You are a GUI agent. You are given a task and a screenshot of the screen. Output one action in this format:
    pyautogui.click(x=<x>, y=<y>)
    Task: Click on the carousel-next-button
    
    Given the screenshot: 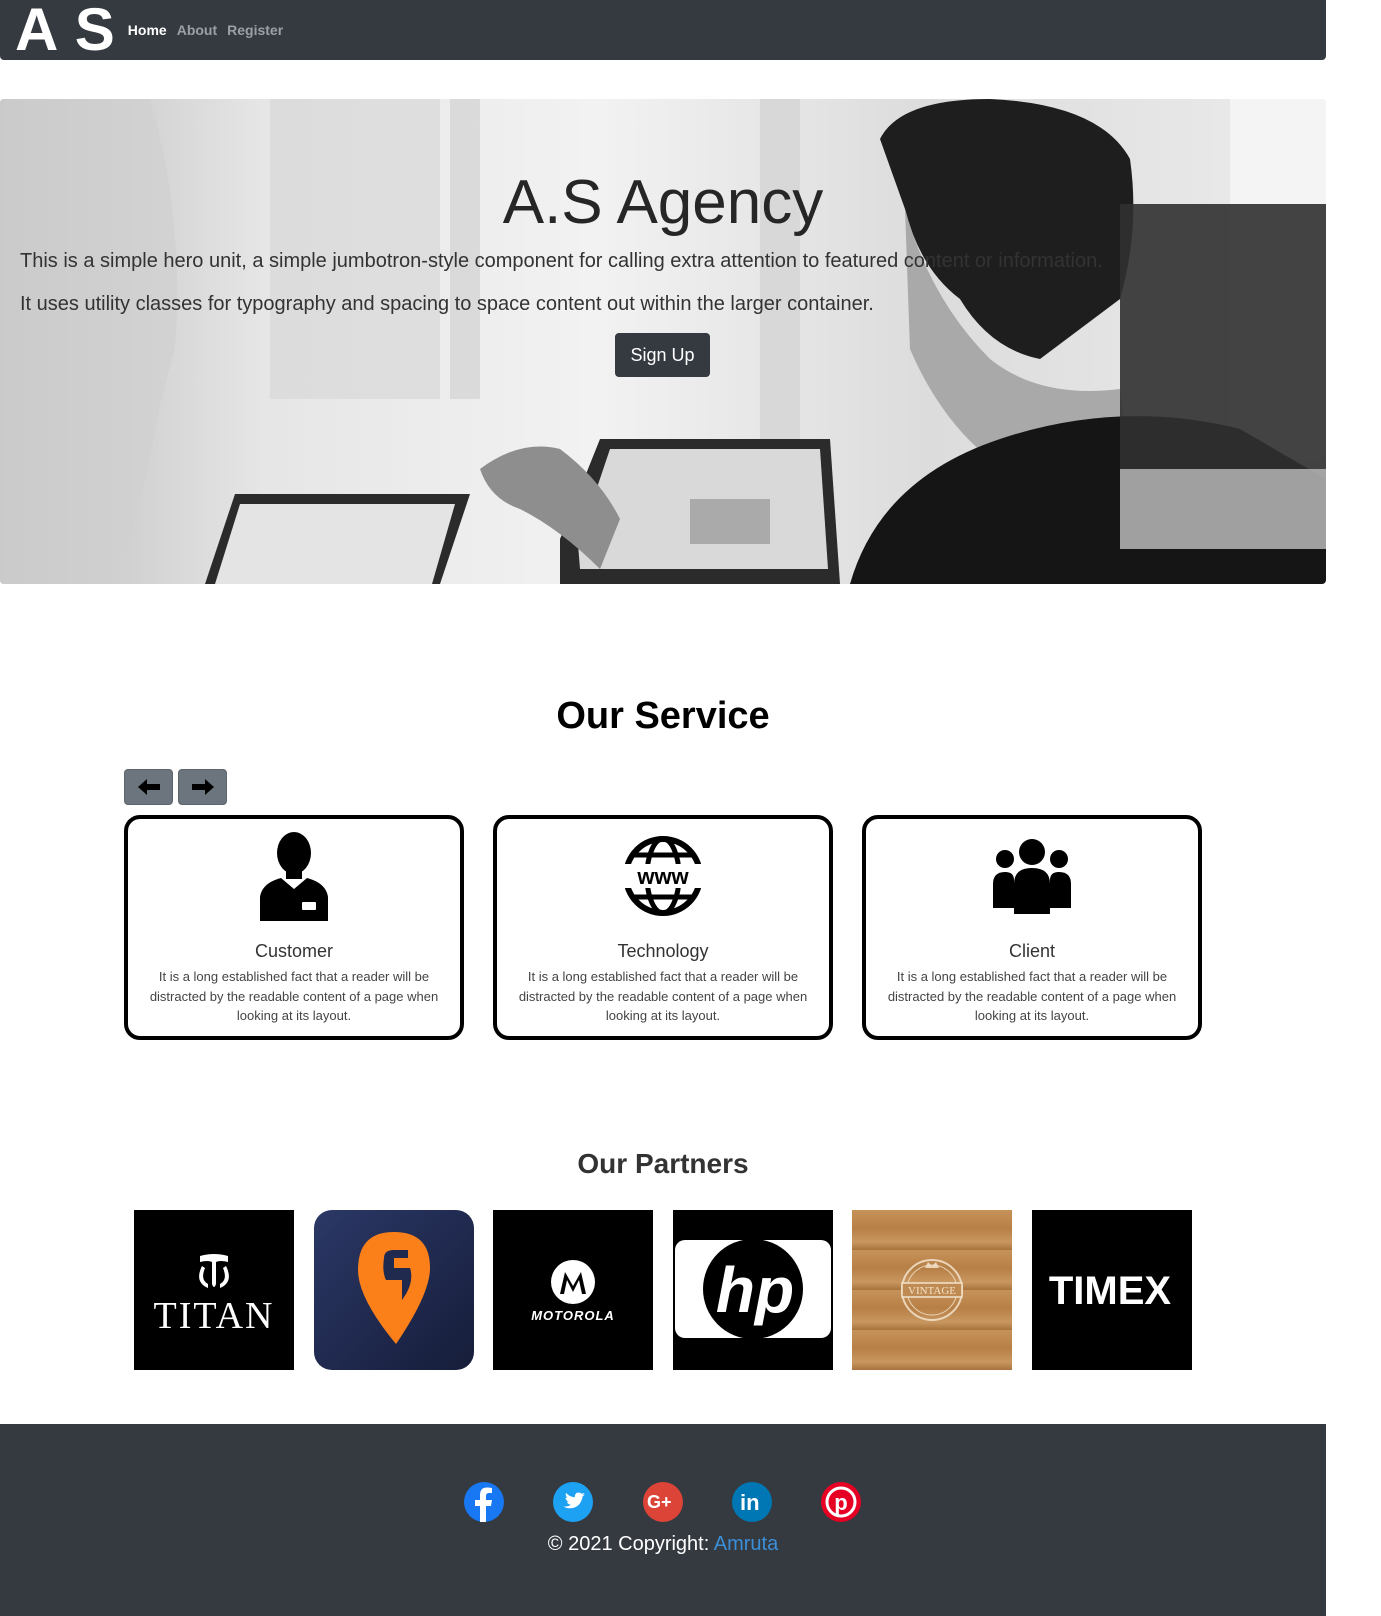 What is the action you would take?
    pyautogui.click(x=202, y=787)
    